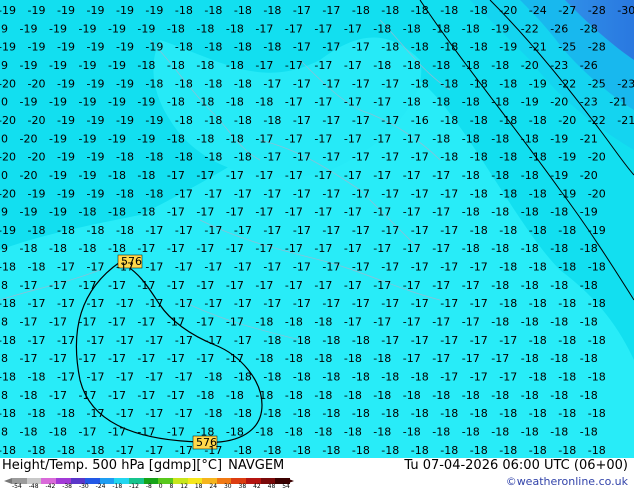  I want to click on credit-link: ©weatheronline.co.uk, so click(567, 481).